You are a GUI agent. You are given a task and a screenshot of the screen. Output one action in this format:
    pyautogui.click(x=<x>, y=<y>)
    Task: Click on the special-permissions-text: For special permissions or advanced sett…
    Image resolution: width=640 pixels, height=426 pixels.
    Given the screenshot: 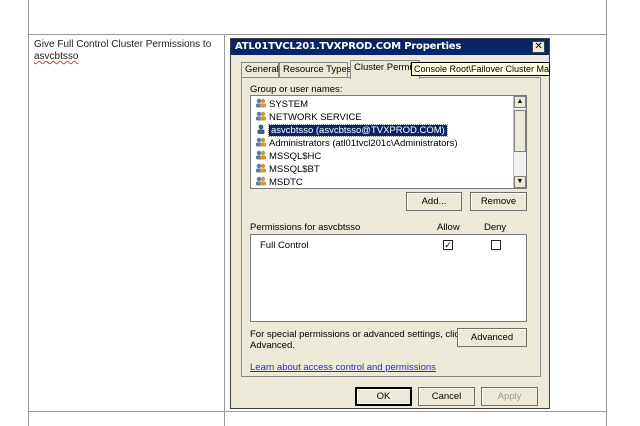 What is the action you would take?
    pyautogui.click(x=357, y=334)
    